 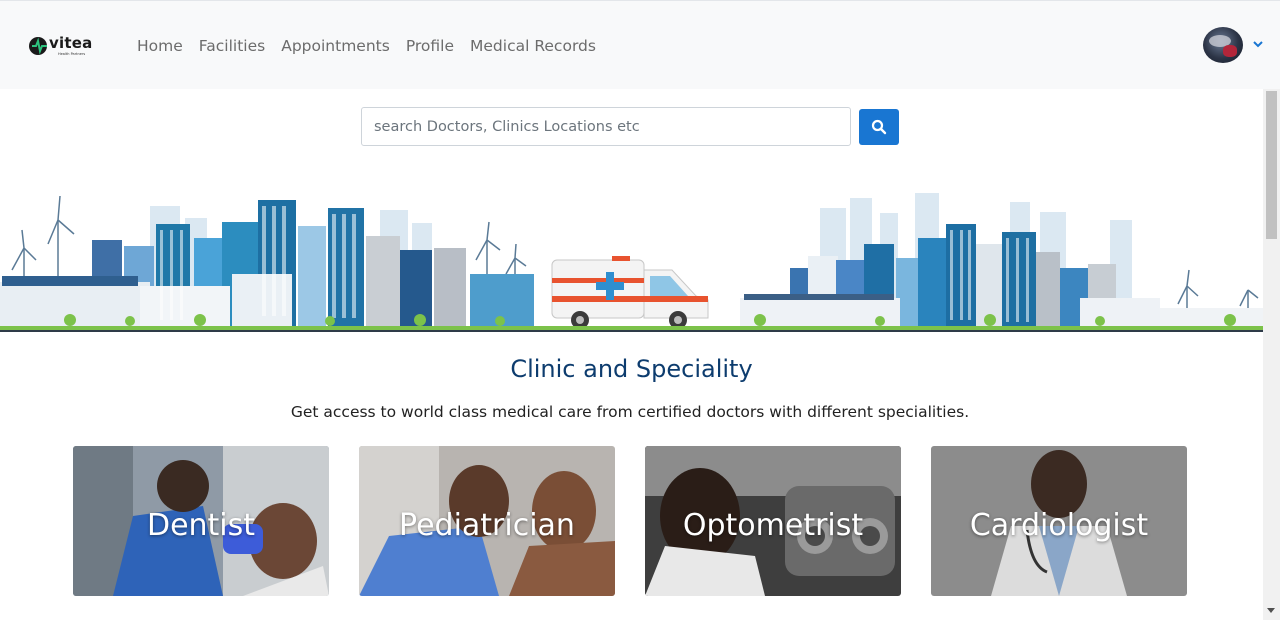 I want to click on chevron-down-icon, so click(x=1258, y=44).